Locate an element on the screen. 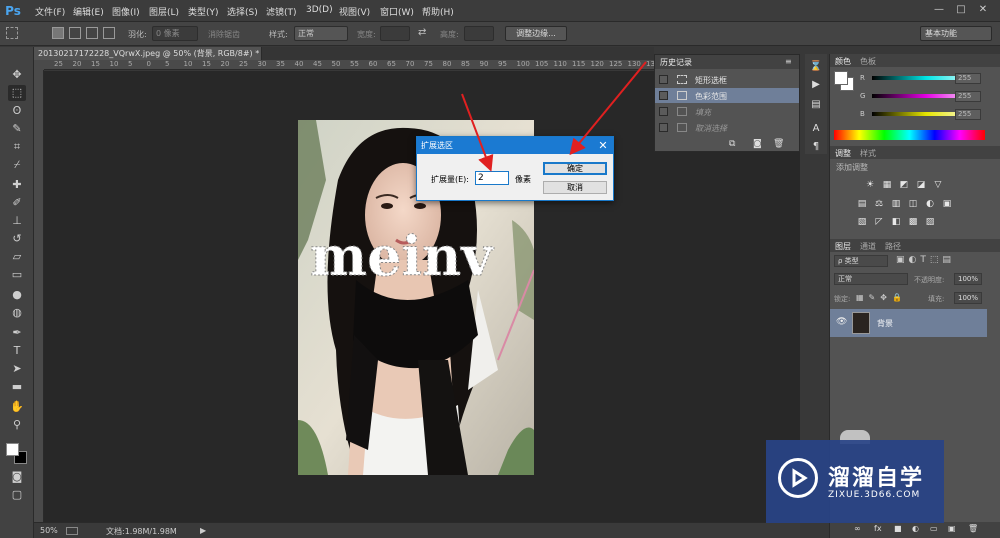 This screenshot has height=538, width=1000. new-document-from-state-icon: ⧉ is located at coordinates (732, 144).